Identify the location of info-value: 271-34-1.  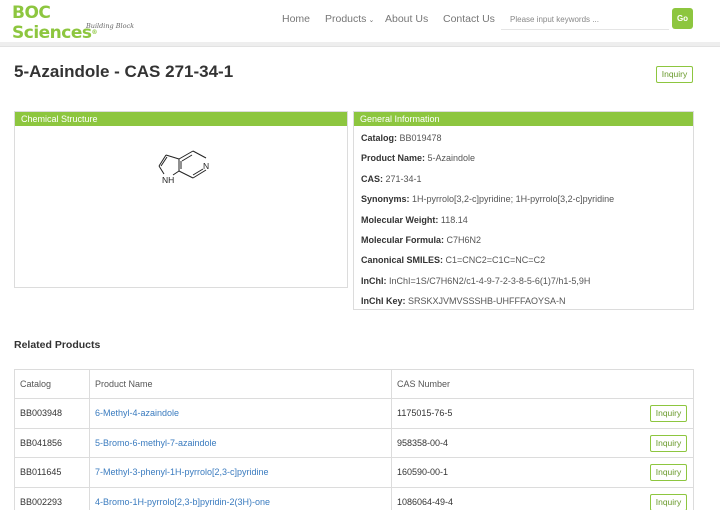
(403, 178).